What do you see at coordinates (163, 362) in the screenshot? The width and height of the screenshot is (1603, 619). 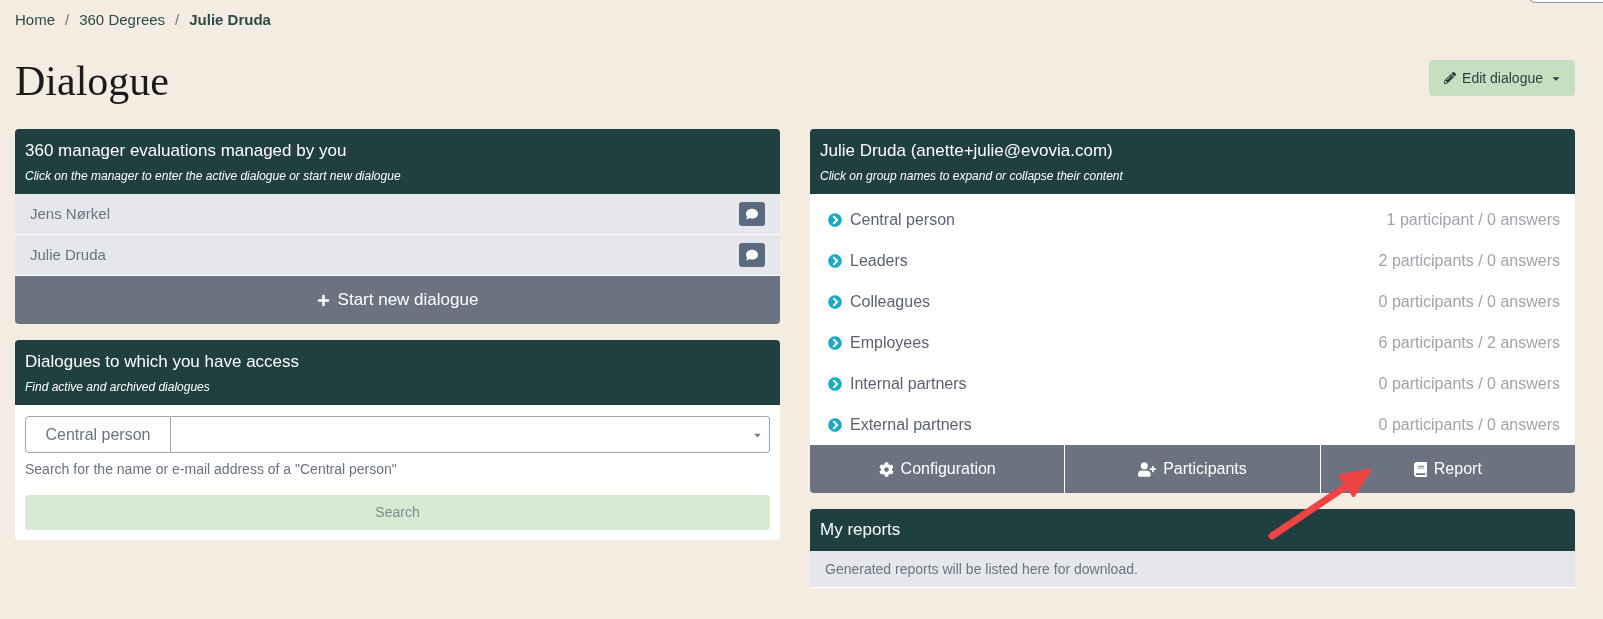 I see `panel-title: Dialogues to which you have access` at bounding box center [163, 362].